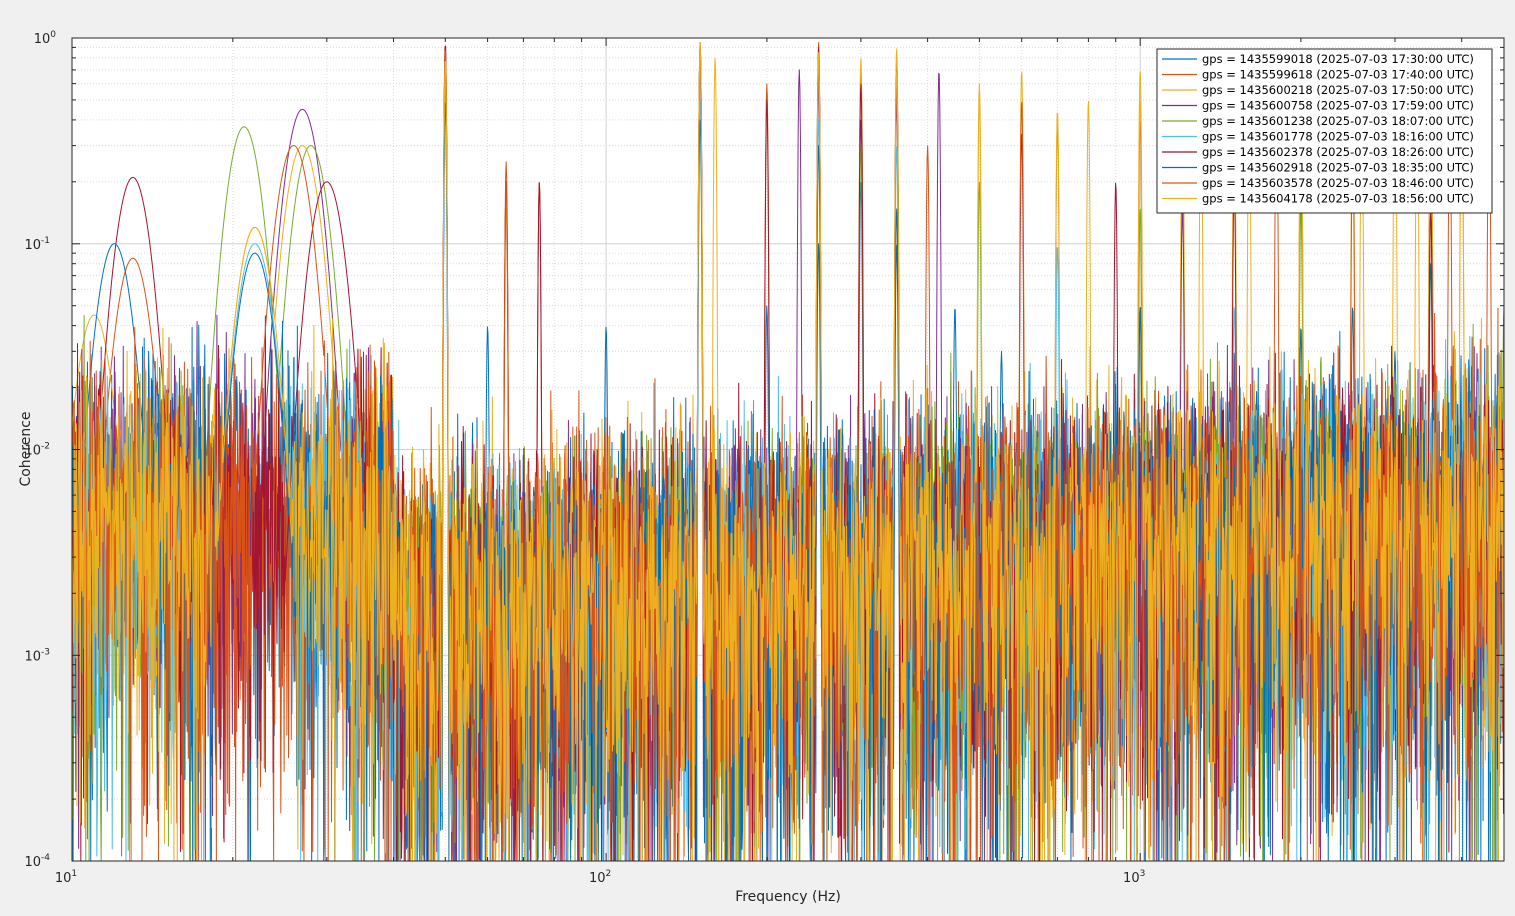 This screenshot has height=916, width=1515. I want to click on x-tick-label-exponent: 3, so click(1143, 874).